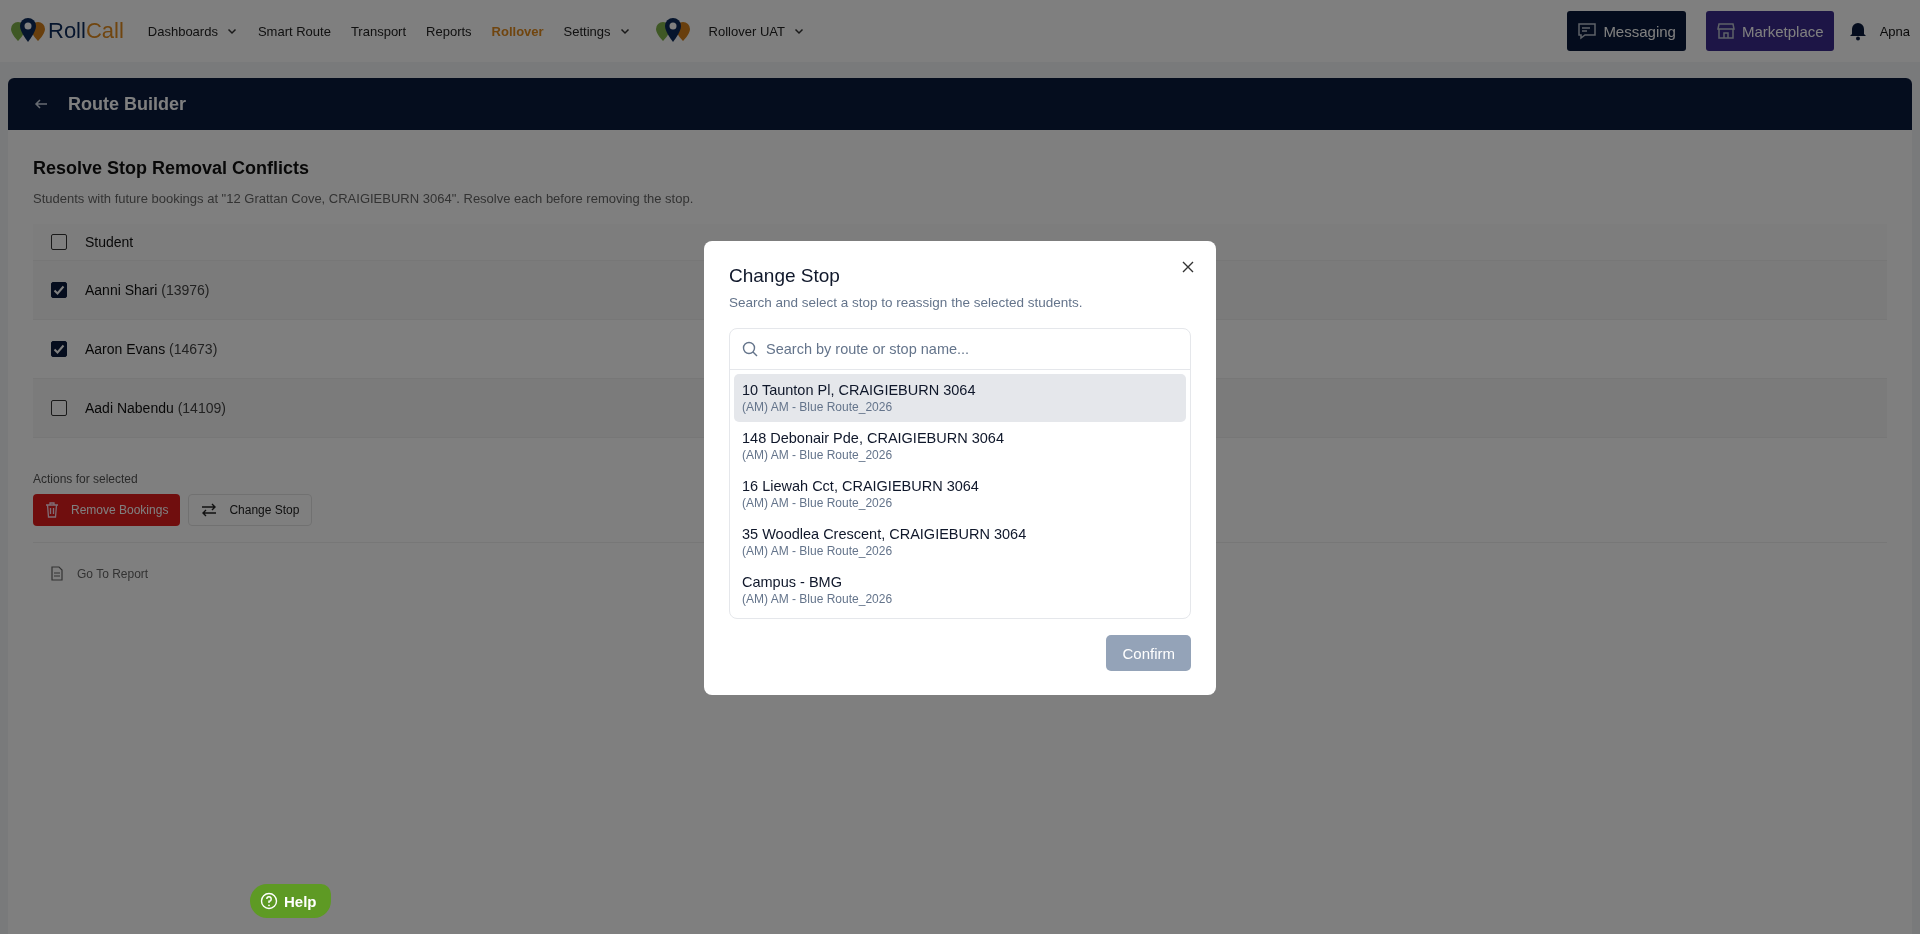  What do you see at coordinates (756, 31) in the screenshot?
I see `workspace-dropdown: Rollover UAT` at bounding box center [756, 31].